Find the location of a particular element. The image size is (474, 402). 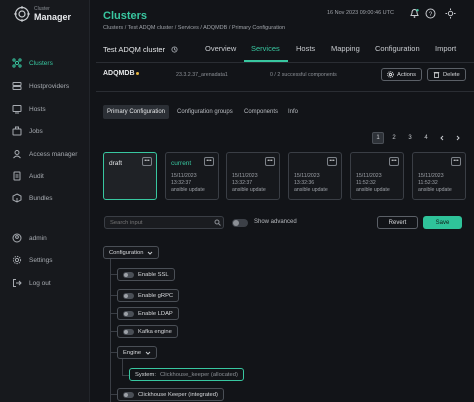

sidebar-item-hostproviders: Hostproviders is located at coordinates (40, 86).